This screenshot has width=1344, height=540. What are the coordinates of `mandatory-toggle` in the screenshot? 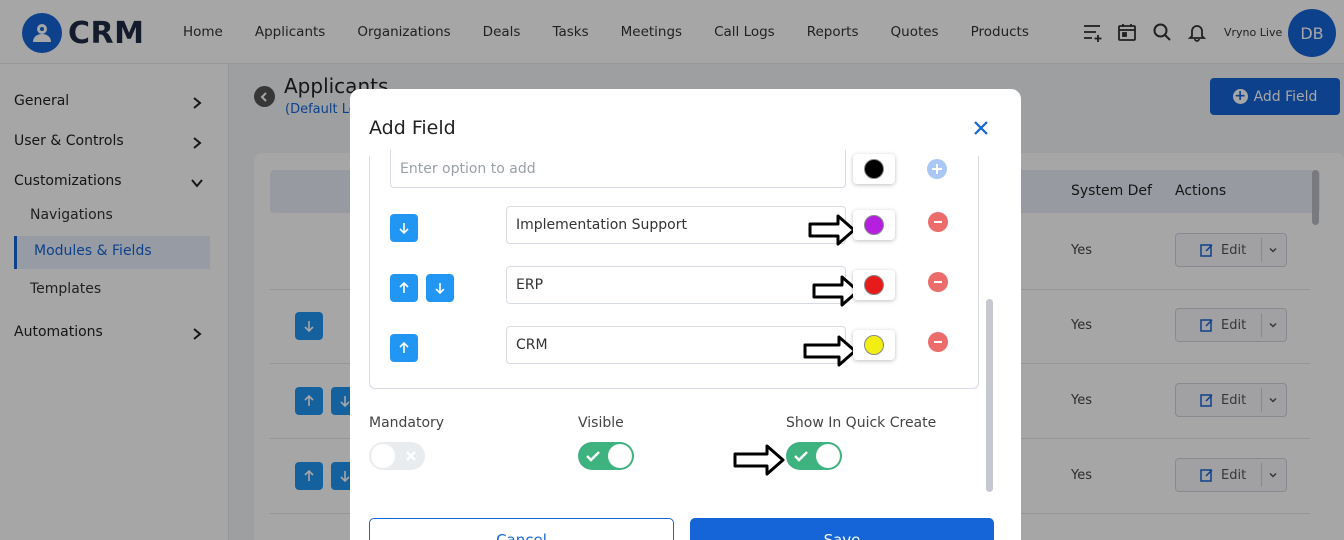 It's located at (397, 456).